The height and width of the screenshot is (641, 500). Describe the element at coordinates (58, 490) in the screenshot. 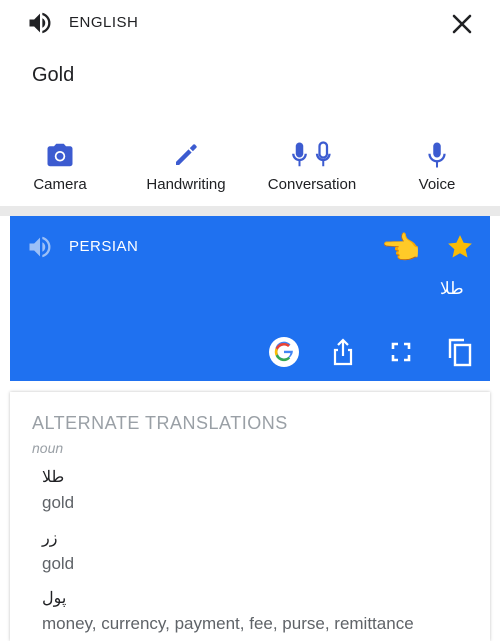

I see `alternate-item: طلا gold` at that location.